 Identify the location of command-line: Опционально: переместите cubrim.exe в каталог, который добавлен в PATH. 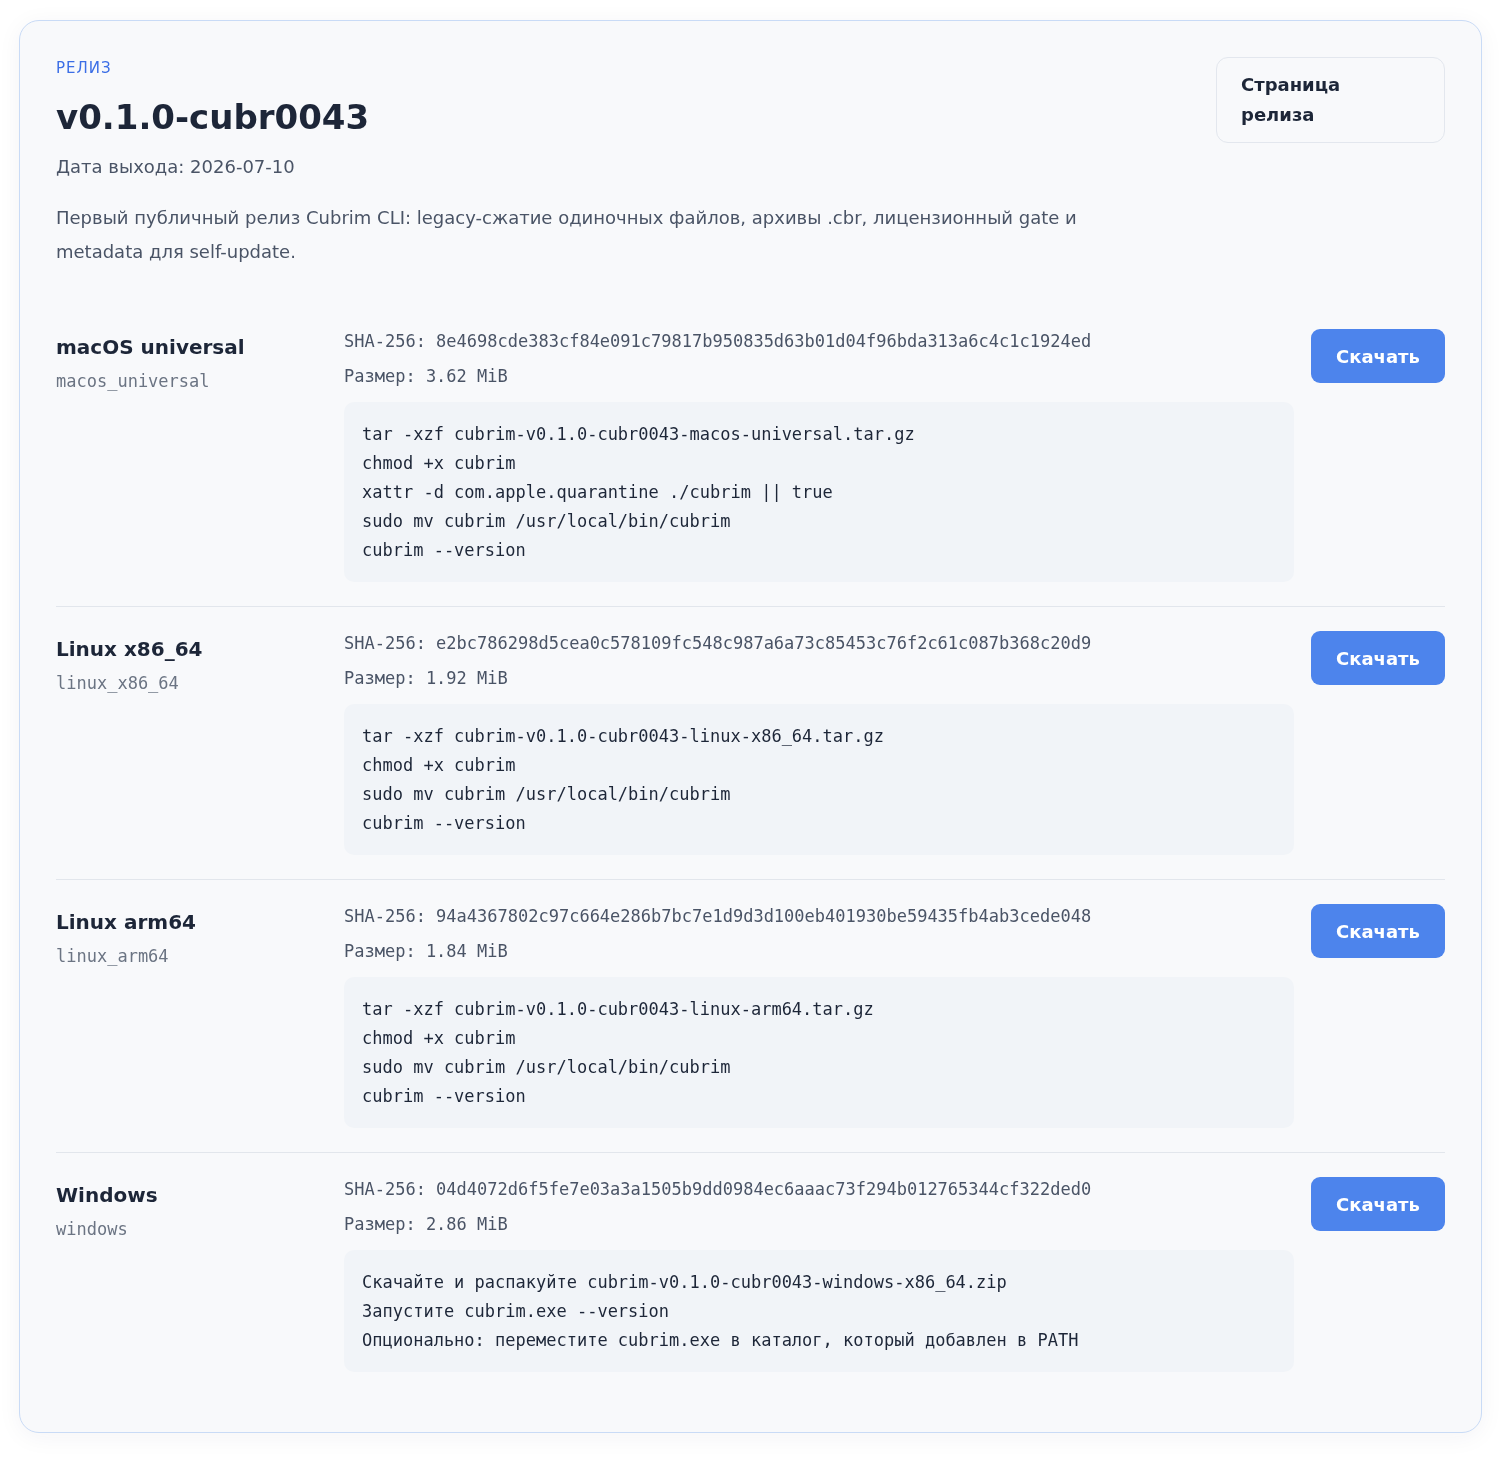
(721, 1340).